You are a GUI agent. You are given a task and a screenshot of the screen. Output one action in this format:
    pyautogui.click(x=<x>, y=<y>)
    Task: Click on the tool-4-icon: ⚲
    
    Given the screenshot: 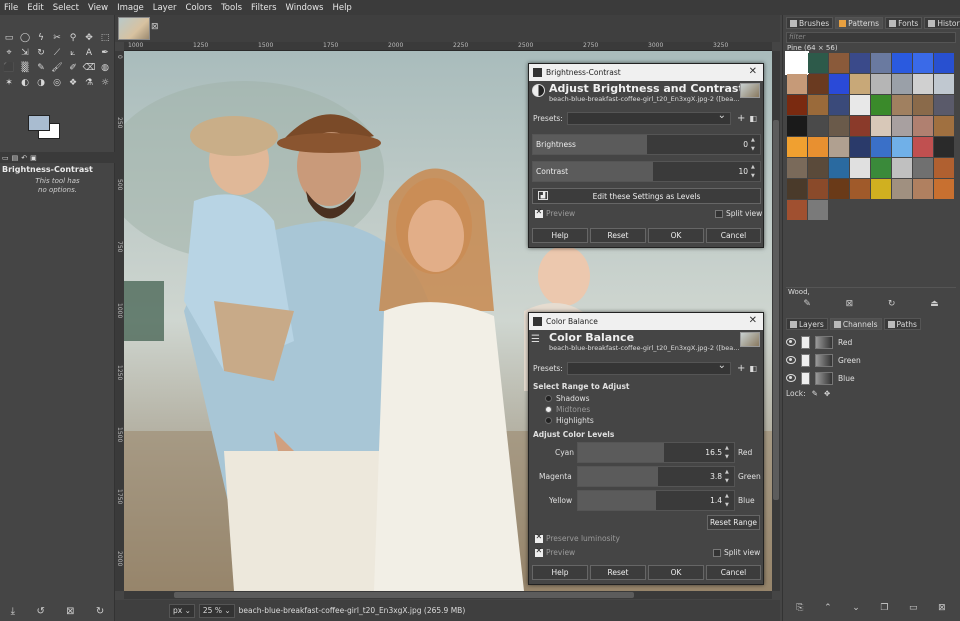 What is the action you would take?
    pyautogui.click(x=73, y=37)
    